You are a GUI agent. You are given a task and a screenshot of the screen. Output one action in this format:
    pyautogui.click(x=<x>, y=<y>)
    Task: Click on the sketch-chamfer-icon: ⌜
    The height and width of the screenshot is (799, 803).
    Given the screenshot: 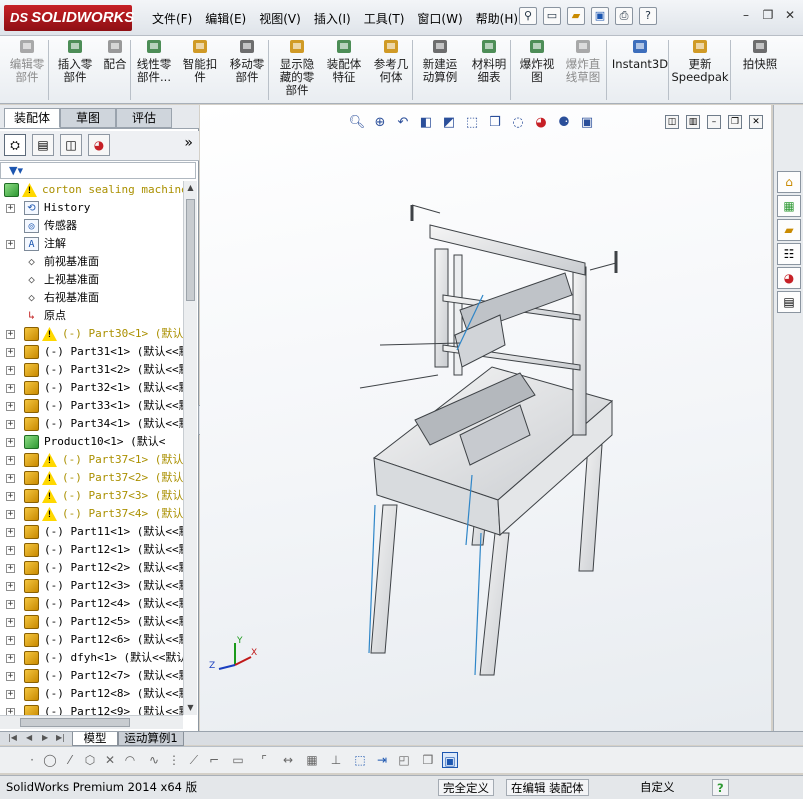 What is the action you would take?
    pyautogui.click(x=264, y=760)
    